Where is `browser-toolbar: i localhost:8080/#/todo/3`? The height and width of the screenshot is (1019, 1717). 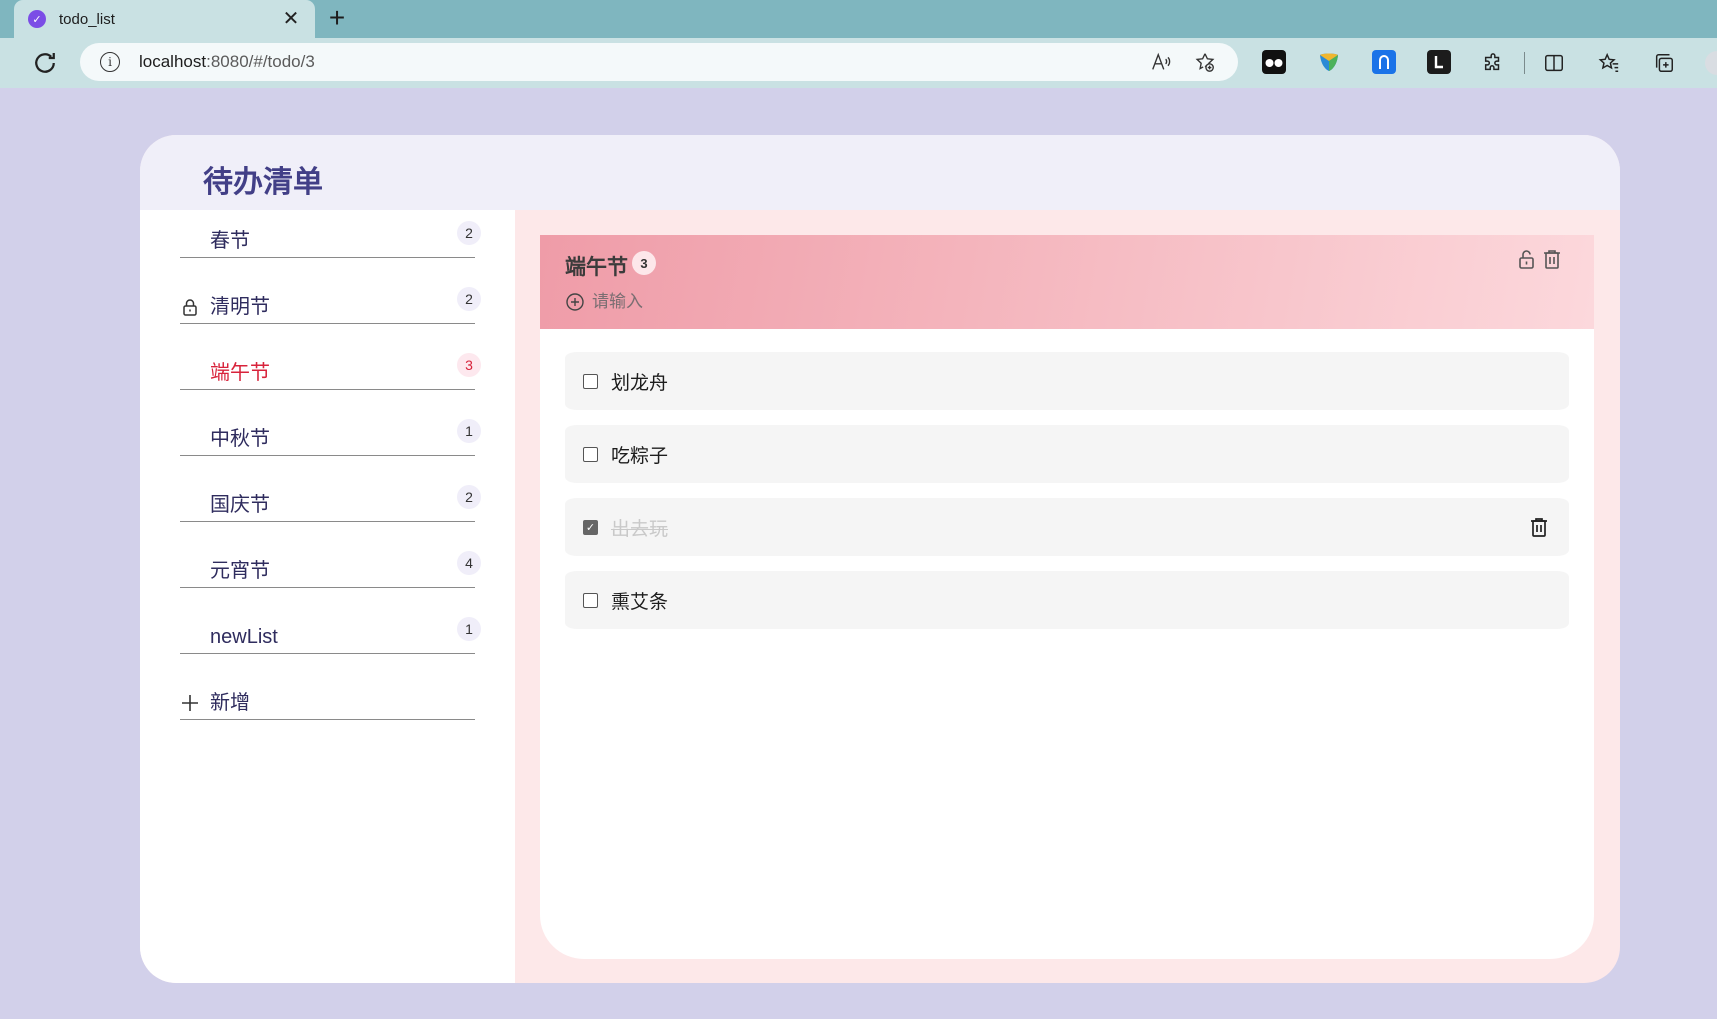 browser-toolbar: i localhost:8080/#/todo/3 is located at coordinates (858, 63).